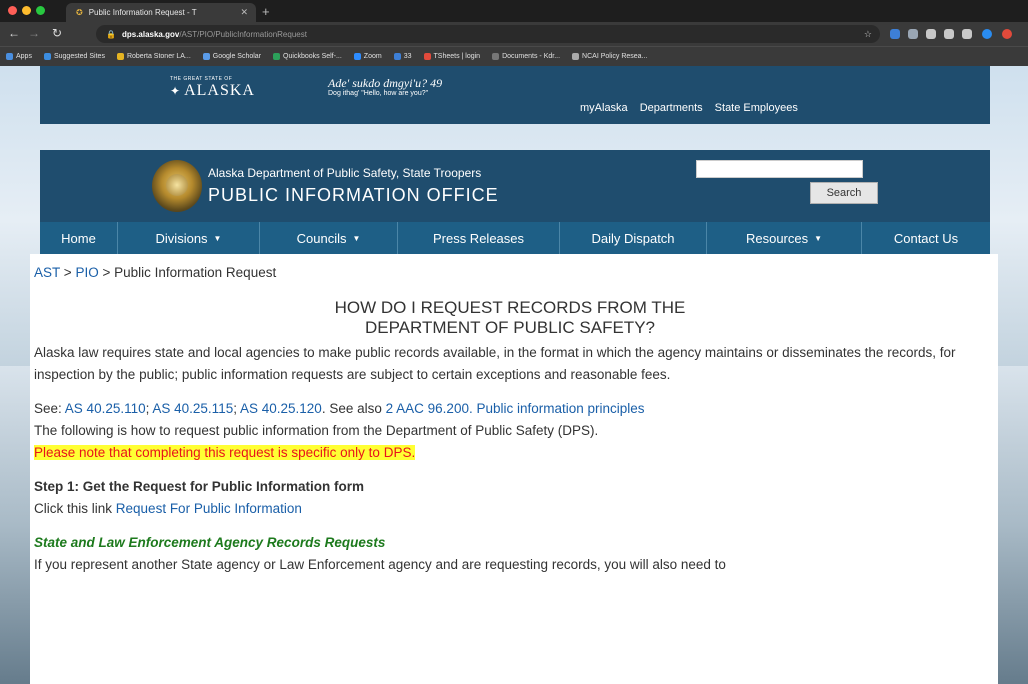 This screenshot has width=1028, height=684. What do you see at coordinates (177, 186) in the screenshot?
I see `trooper-badge-icon` at bounding box center [177, 186].